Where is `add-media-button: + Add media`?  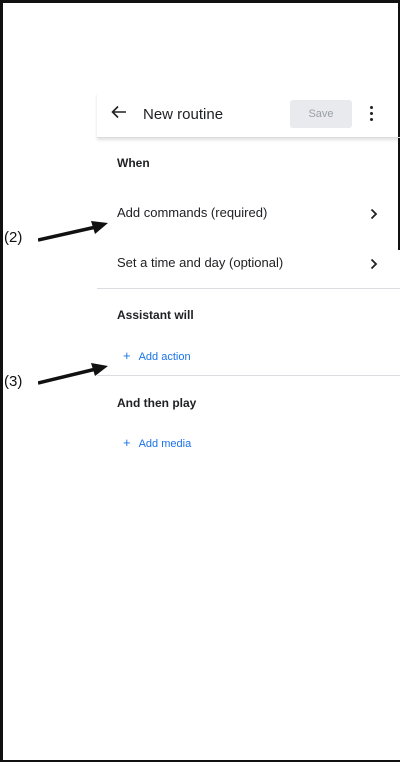
add-media-button: + Add media is located at coordinates (157, 442).